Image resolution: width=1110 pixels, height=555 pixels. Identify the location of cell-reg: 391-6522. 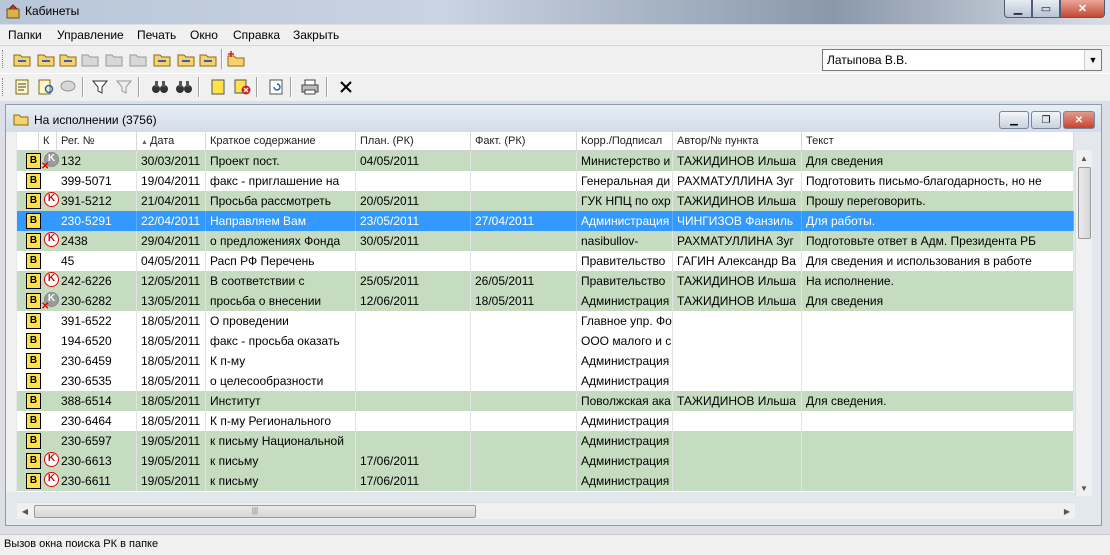
(97, 321).